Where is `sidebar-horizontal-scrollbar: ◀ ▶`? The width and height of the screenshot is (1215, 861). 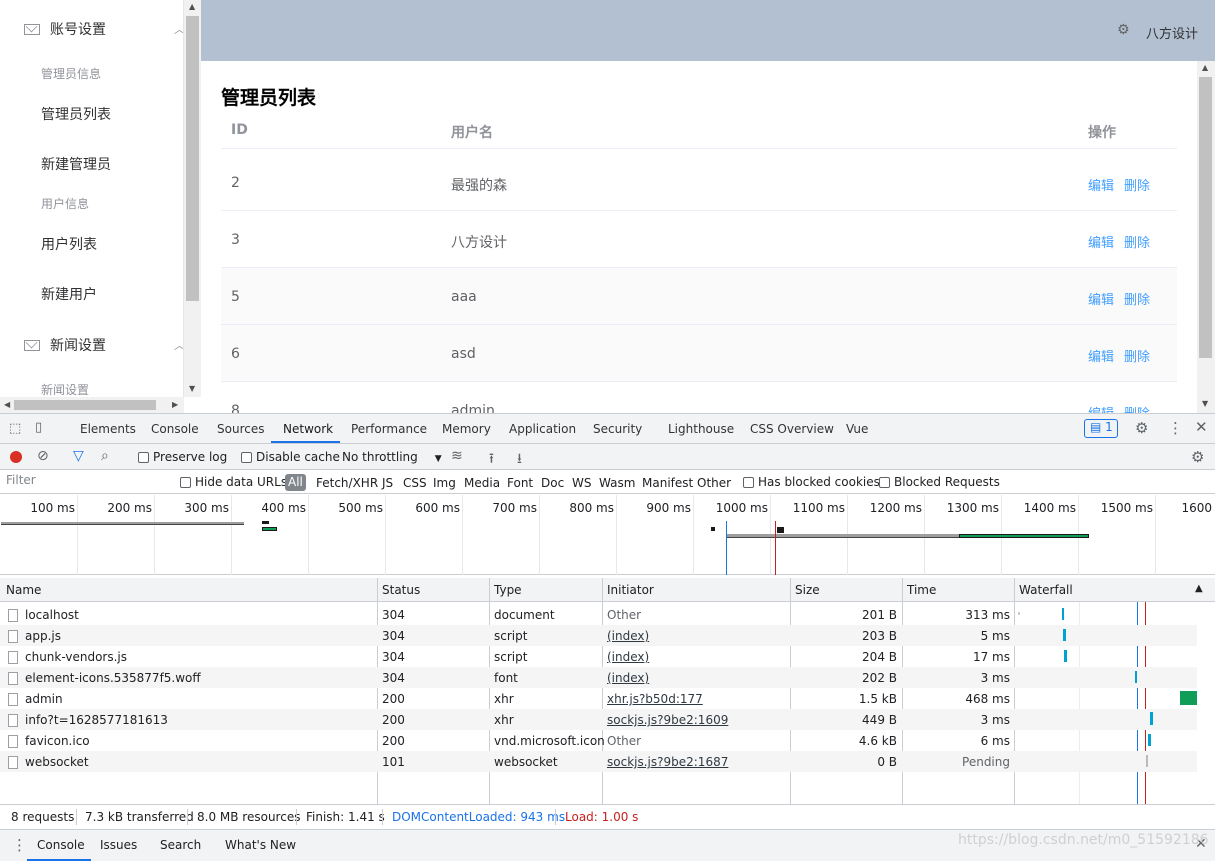
sidebar-horizontal-scrollbar: ◀ ▶ is located at coordinates (92, 405).